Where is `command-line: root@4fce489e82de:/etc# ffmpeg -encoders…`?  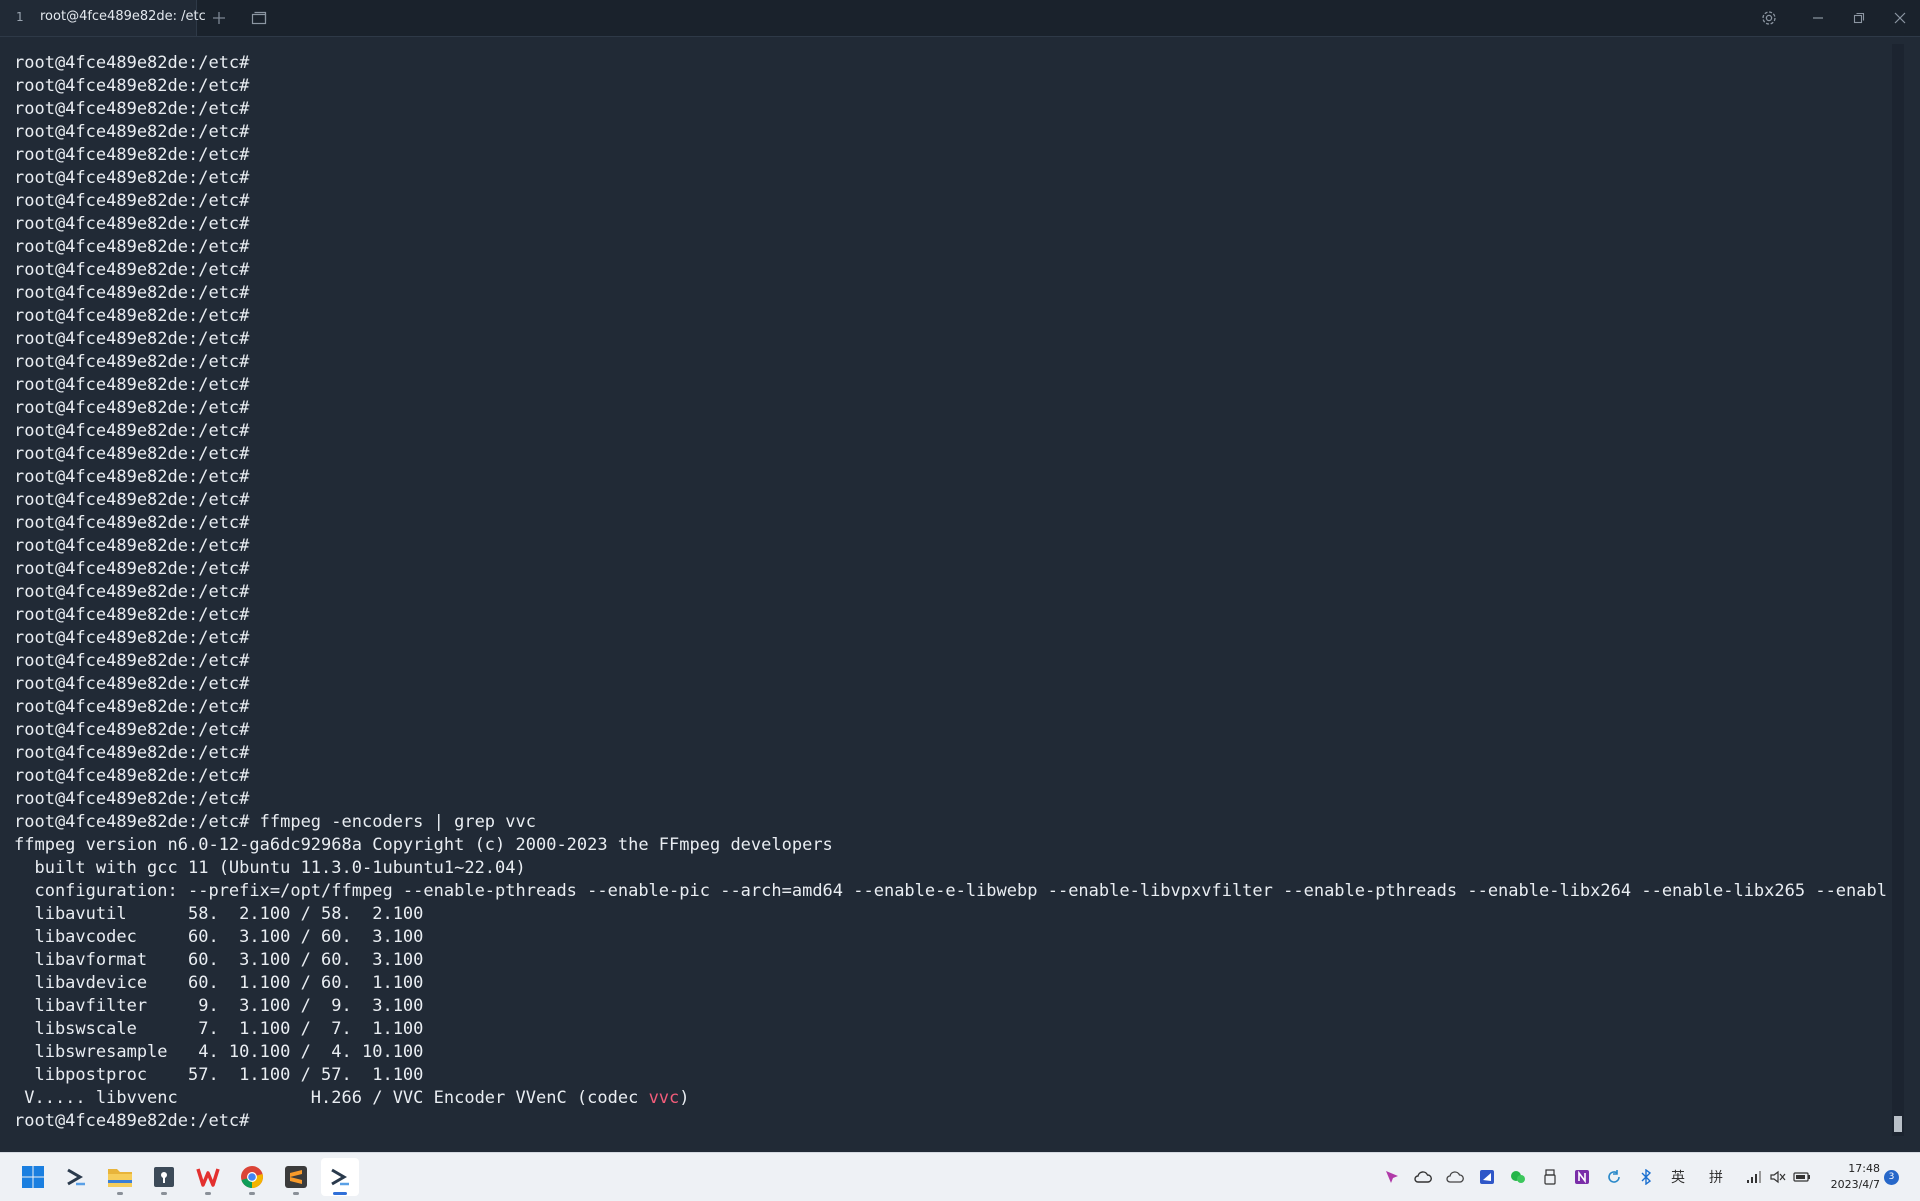 command-line: root@4fce489e82de:/etc# ffmpeg -encoders… is located at coordinates (275, 822).